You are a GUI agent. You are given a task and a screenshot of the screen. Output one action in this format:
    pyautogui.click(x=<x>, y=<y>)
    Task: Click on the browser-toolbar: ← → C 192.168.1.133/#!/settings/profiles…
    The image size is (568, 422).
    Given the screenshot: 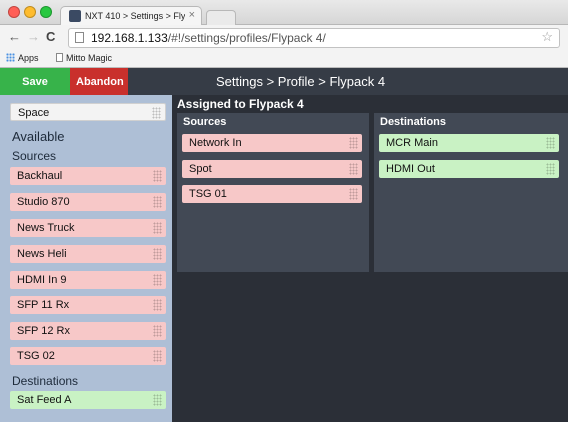 What is the action you would take?
    pyautogui.click(x=284, y=37)
    